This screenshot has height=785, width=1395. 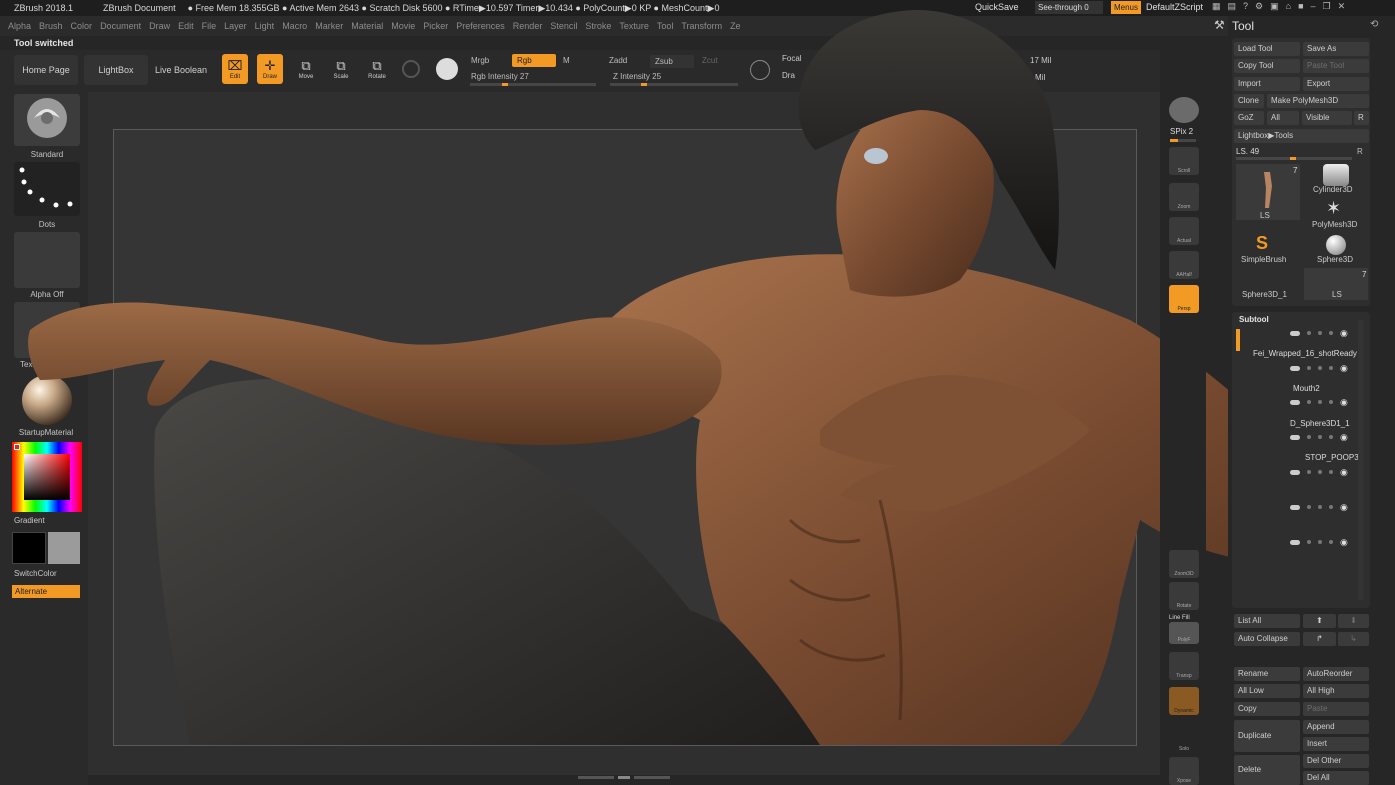 I want to click on zoom-button: Zoom, so click(x=1184, y=197).